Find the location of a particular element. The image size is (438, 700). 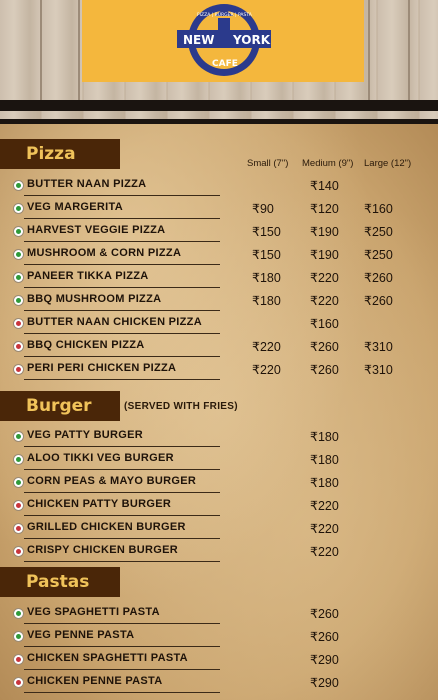

logo-word-right: YORK is located at coordinates (251, 40).